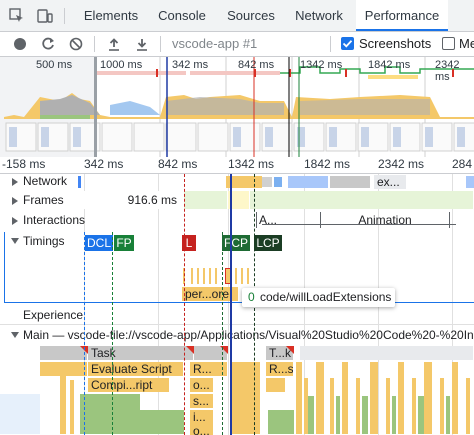 Image resolution: width=474 pixels, height=435 pixels. What do you see at coordinates (104, 164) in the screenshot?
I see `ruler-tick: 342 ms` at bounding box center [104, 164].